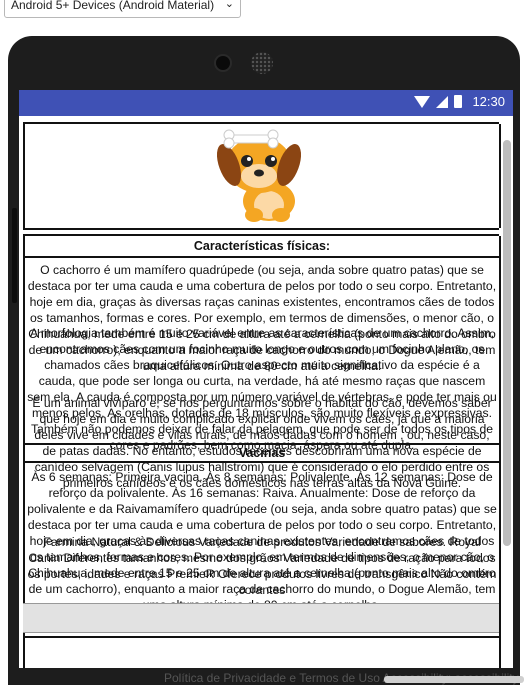 Image resolution: width=524 pixels, height=685 pixels. I want to click on caracteristicas-heading: Características físicas:, so click(262, 246).